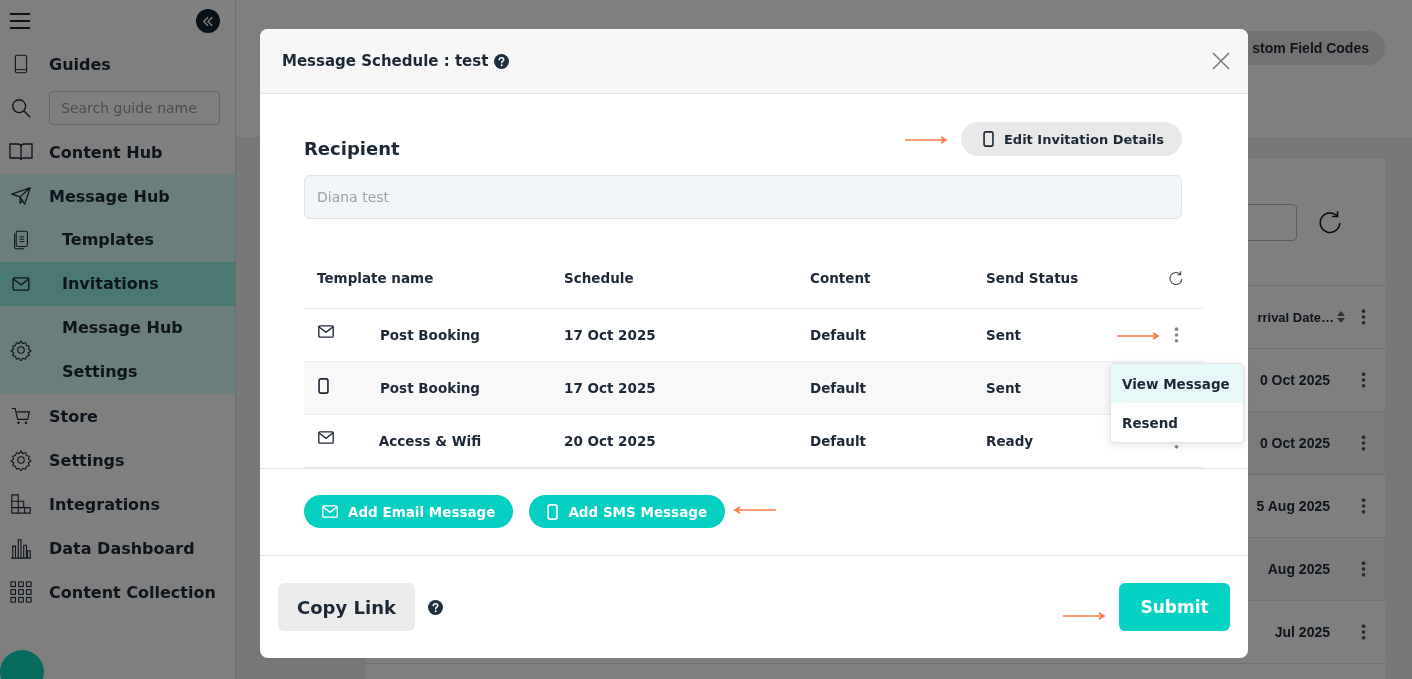 This screenshot has width=1412, height=679. I want to click on table-cell-text: Jul 2025, so click(1302, 632).